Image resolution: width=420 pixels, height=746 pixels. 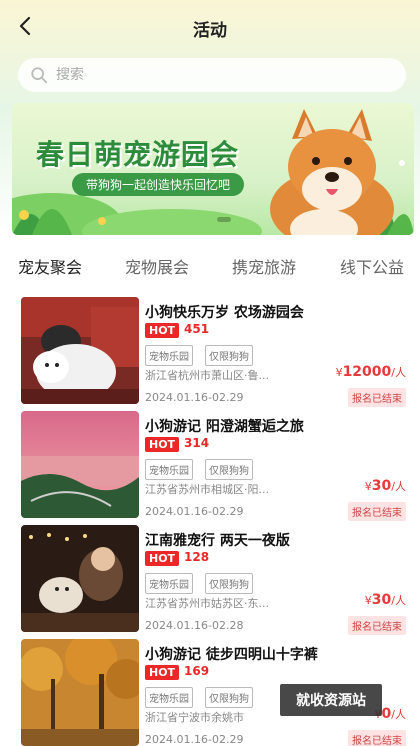 I want to click on category-tabs: 宠友聚会 宠物展会 携宠旅游 线下公益, so click(x=210, y=263).